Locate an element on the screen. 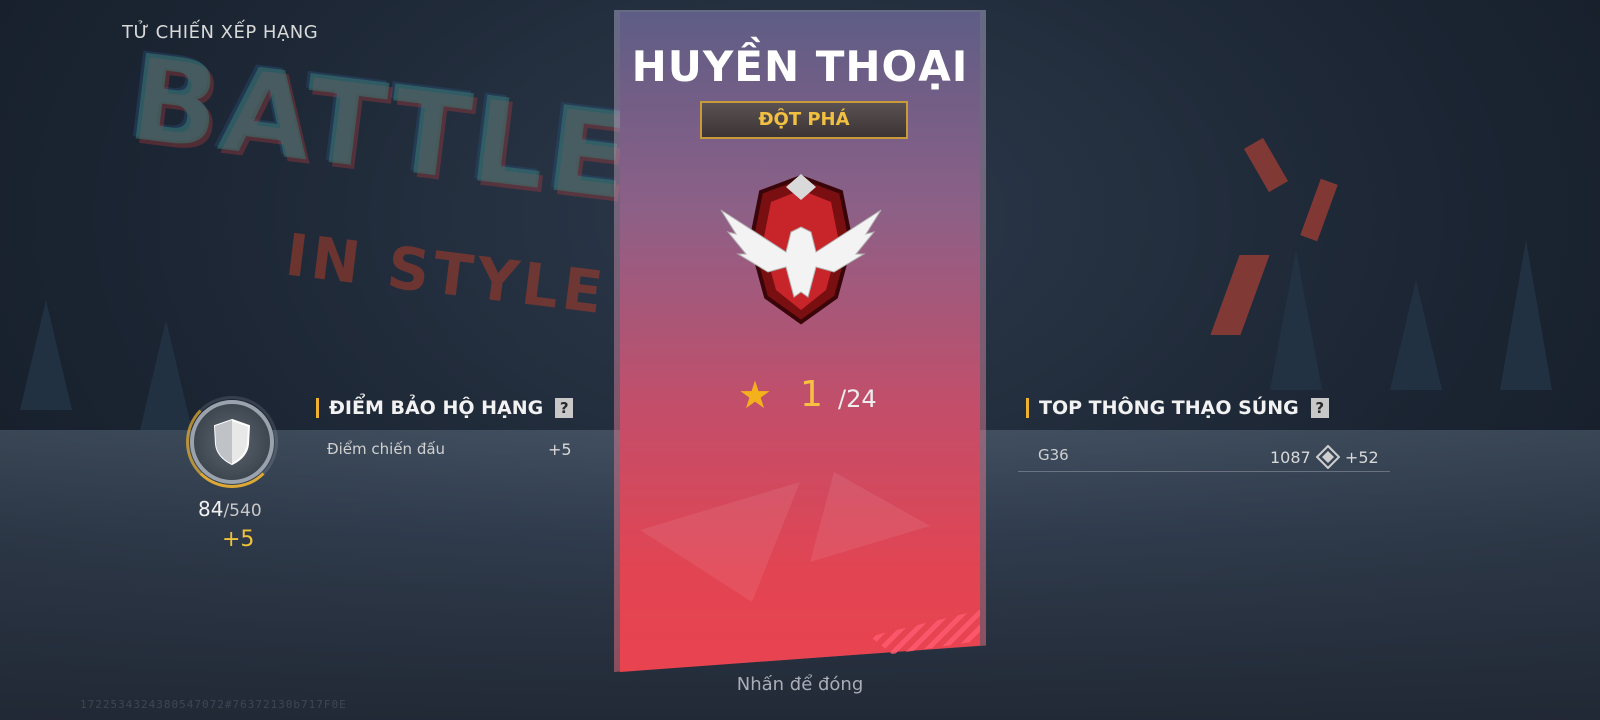  divider is located at coordinates (1204, 471).